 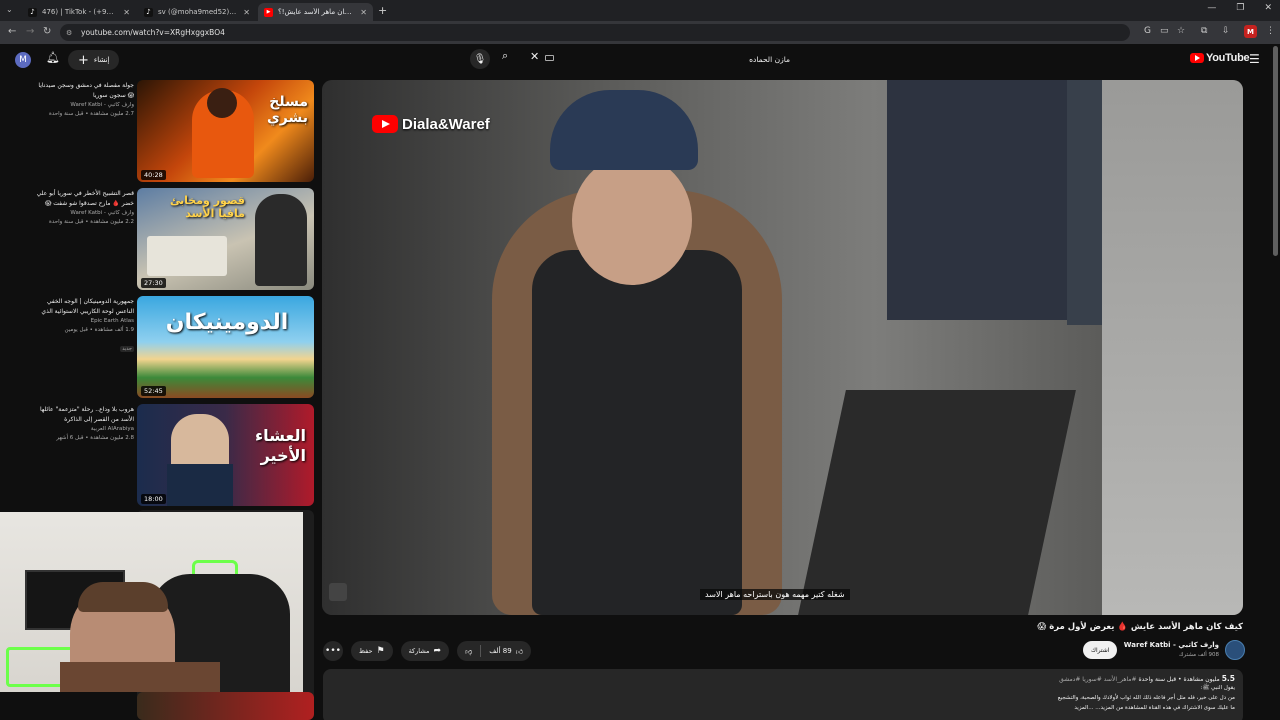 I want to click on account-avatar: M, so click(x=23, y=60).